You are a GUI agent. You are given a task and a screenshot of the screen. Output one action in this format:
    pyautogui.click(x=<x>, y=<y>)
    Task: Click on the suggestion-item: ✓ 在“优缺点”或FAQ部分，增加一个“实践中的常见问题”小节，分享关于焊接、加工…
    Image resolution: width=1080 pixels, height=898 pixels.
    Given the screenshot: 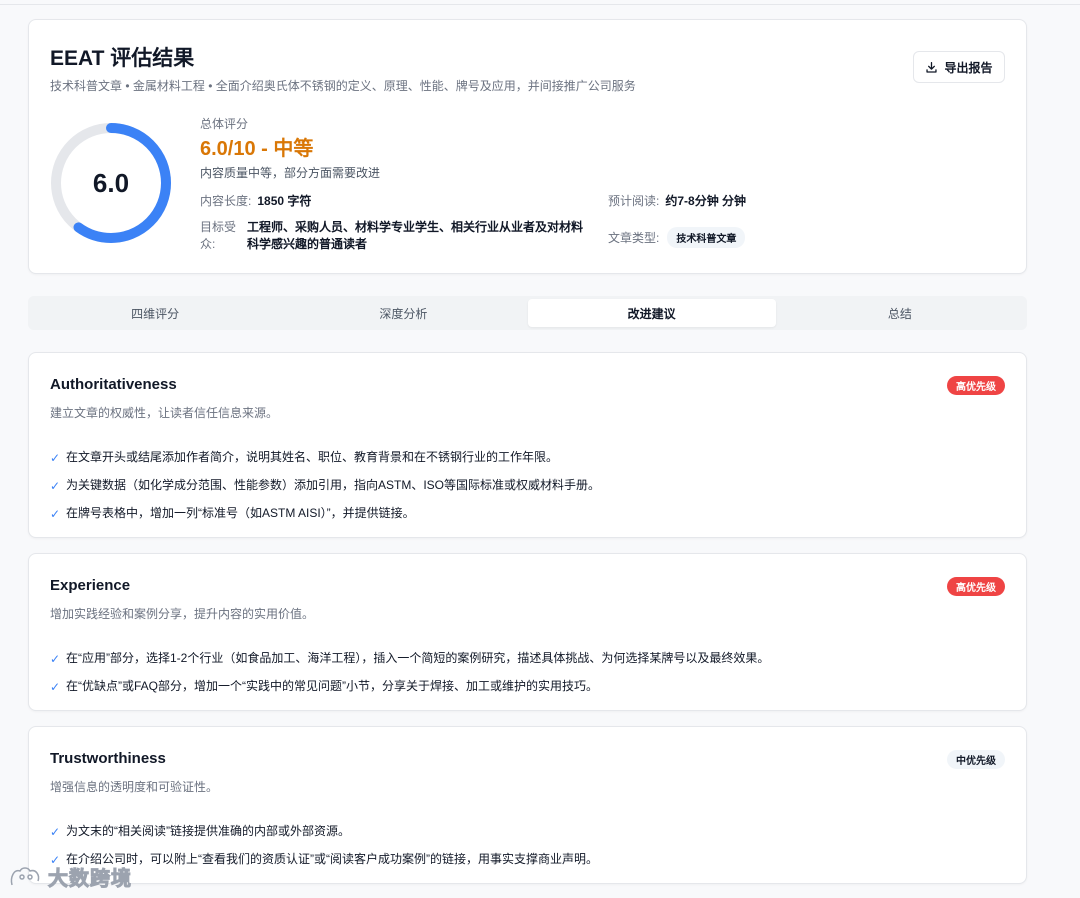 What is the action you would take?
    pyautogui.click(x=527, y=685)
    